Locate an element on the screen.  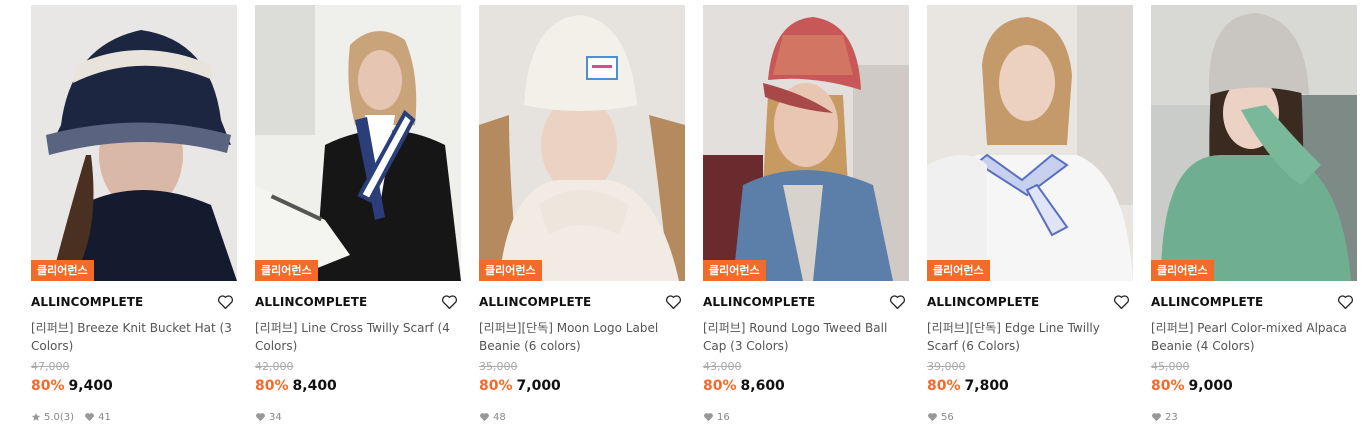
product-meta: 16 is located at coordinates (806, 417).